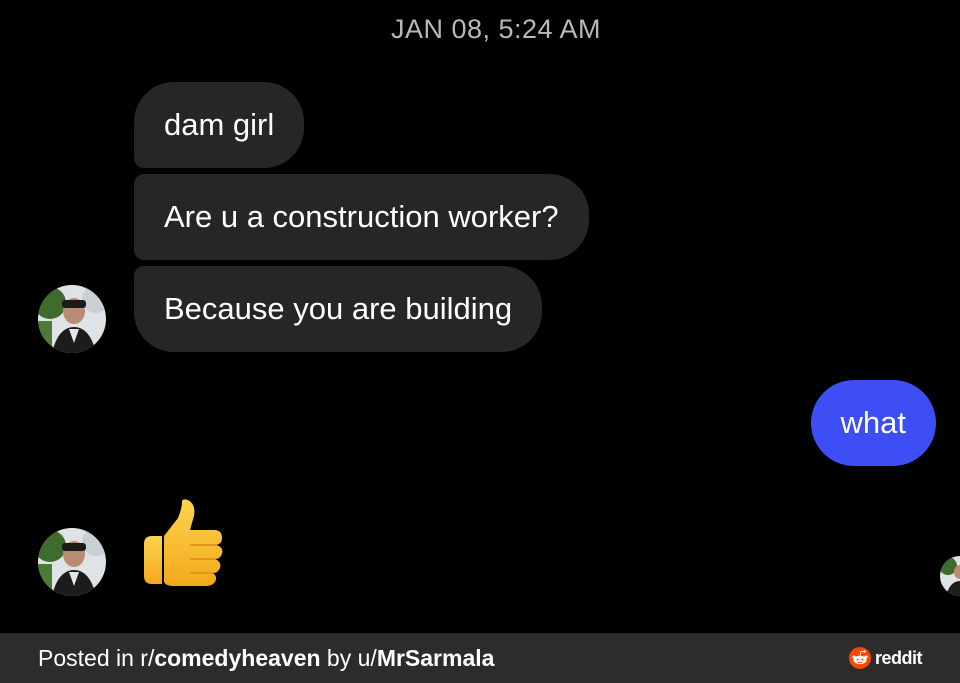  What do you see at coordinates (96, 658) in the screenshot?
I see `attribution-prefix: Posted in r/` at bounding box center [96, 658].